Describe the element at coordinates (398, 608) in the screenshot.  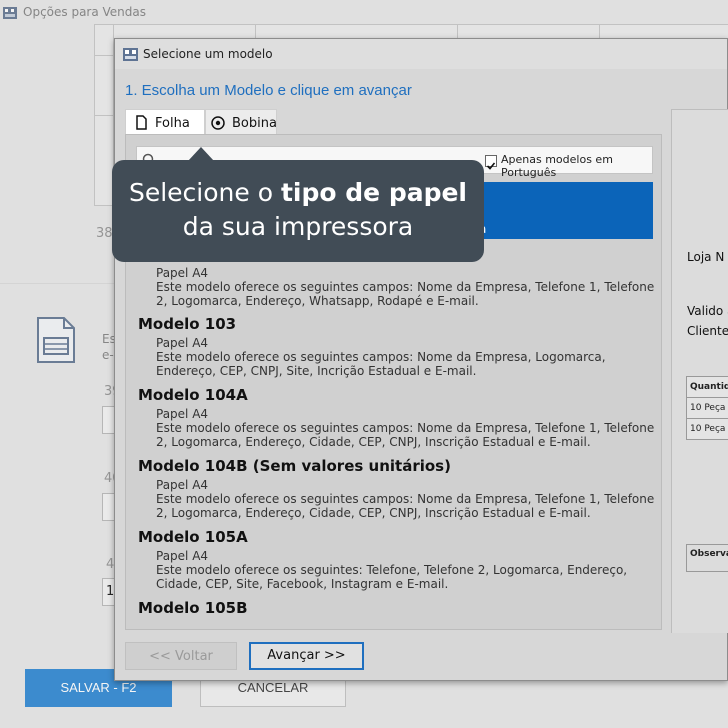
I see `list-item: Modelo 105B` at that location.